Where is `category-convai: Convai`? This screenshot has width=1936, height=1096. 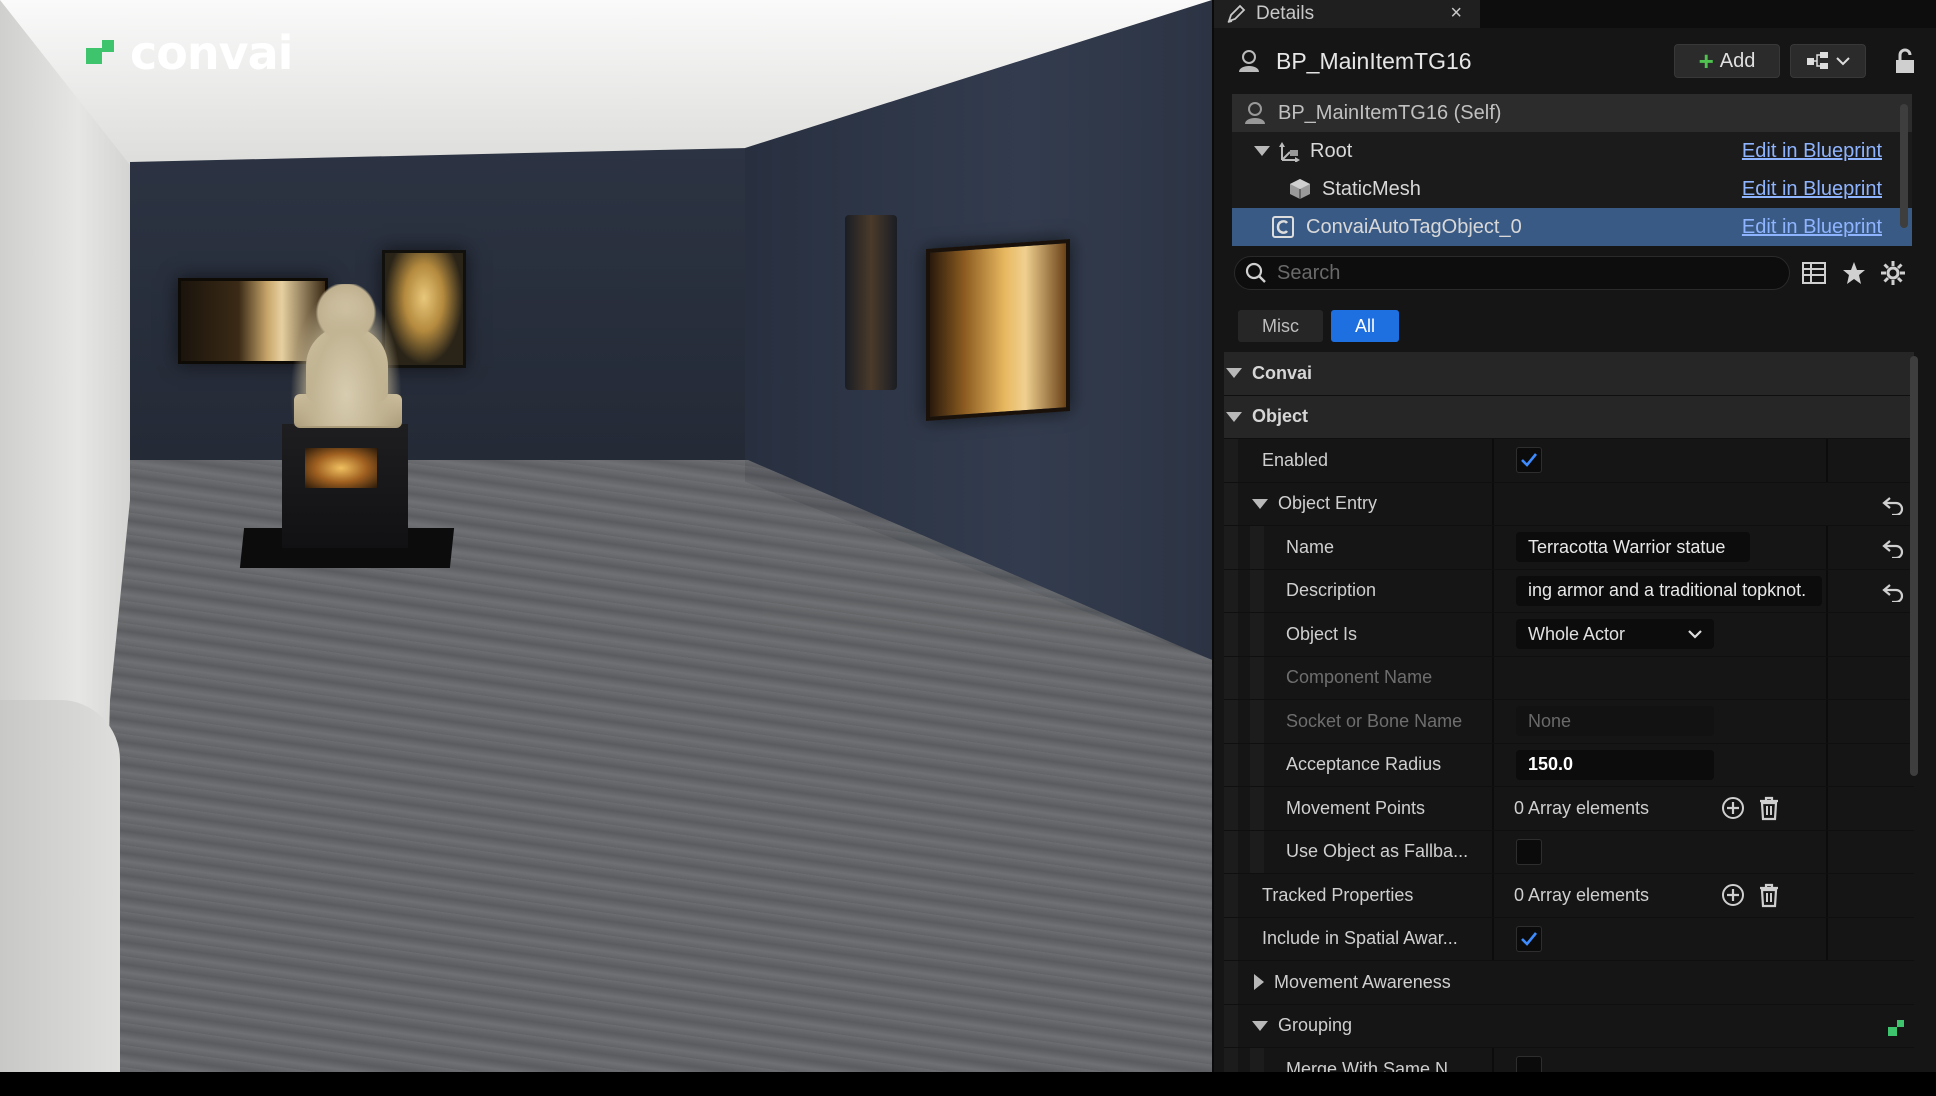 category-convai: Convai is located at coordinates (1569, 374).